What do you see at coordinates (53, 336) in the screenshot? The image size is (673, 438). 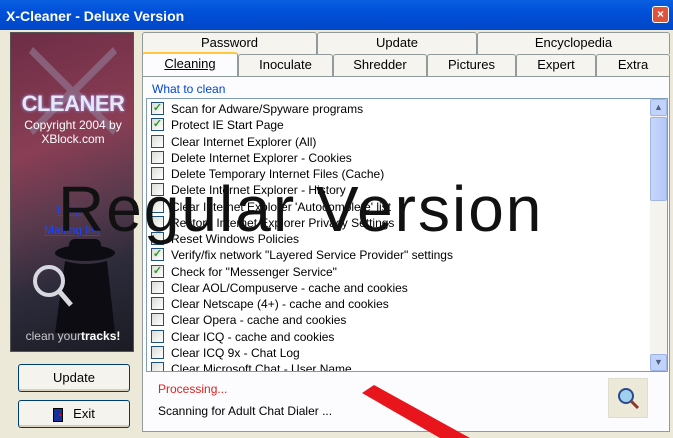 I see `tagline-prefix: clean your` at bounding box center [53, 336].